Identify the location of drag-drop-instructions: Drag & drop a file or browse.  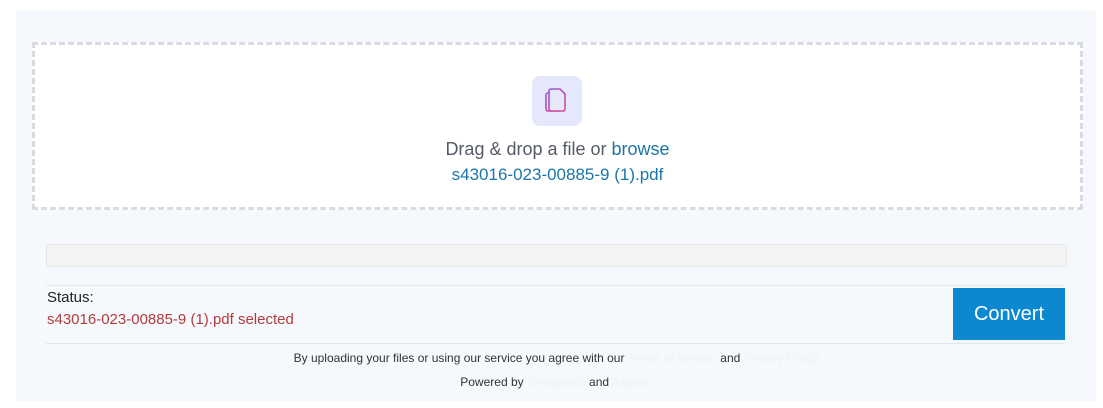
(557, 149).